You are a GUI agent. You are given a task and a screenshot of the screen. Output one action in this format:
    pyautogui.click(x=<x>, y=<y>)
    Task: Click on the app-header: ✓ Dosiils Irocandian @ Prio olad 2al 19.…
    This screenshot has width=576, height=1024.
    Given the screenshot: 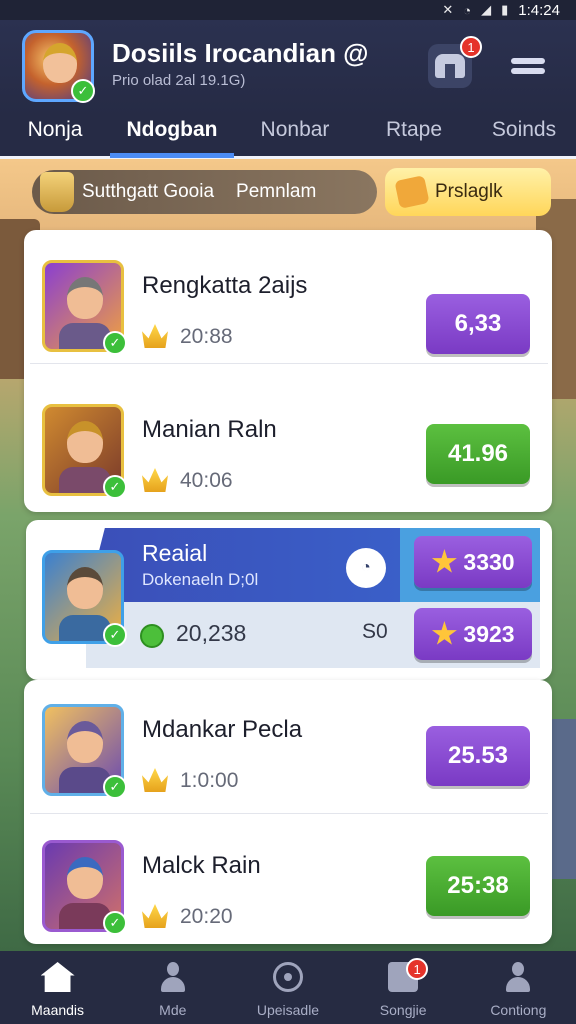 What is the action you would take?
    pyautogui.click(x=288, y=67)
    